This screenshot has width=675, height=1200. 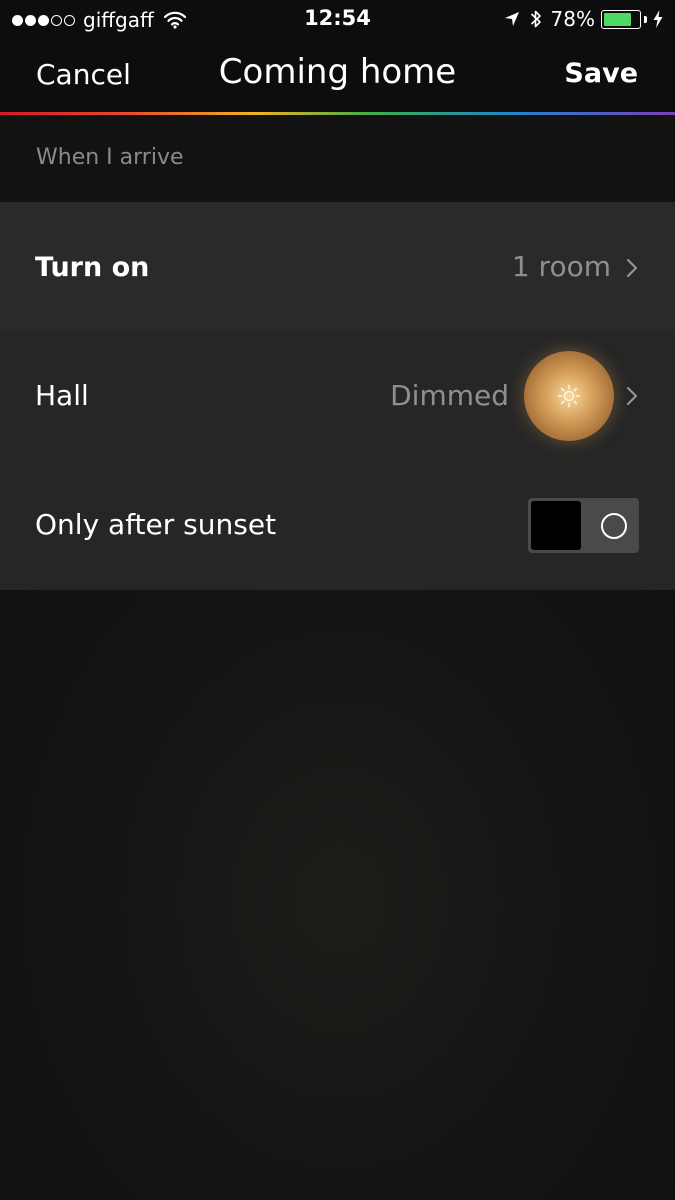 What do you see at coordinates (337, 20) in the screenshot?
I see `status-bar: giffgaff 12:54 78%` at bounding box center [337, 20].